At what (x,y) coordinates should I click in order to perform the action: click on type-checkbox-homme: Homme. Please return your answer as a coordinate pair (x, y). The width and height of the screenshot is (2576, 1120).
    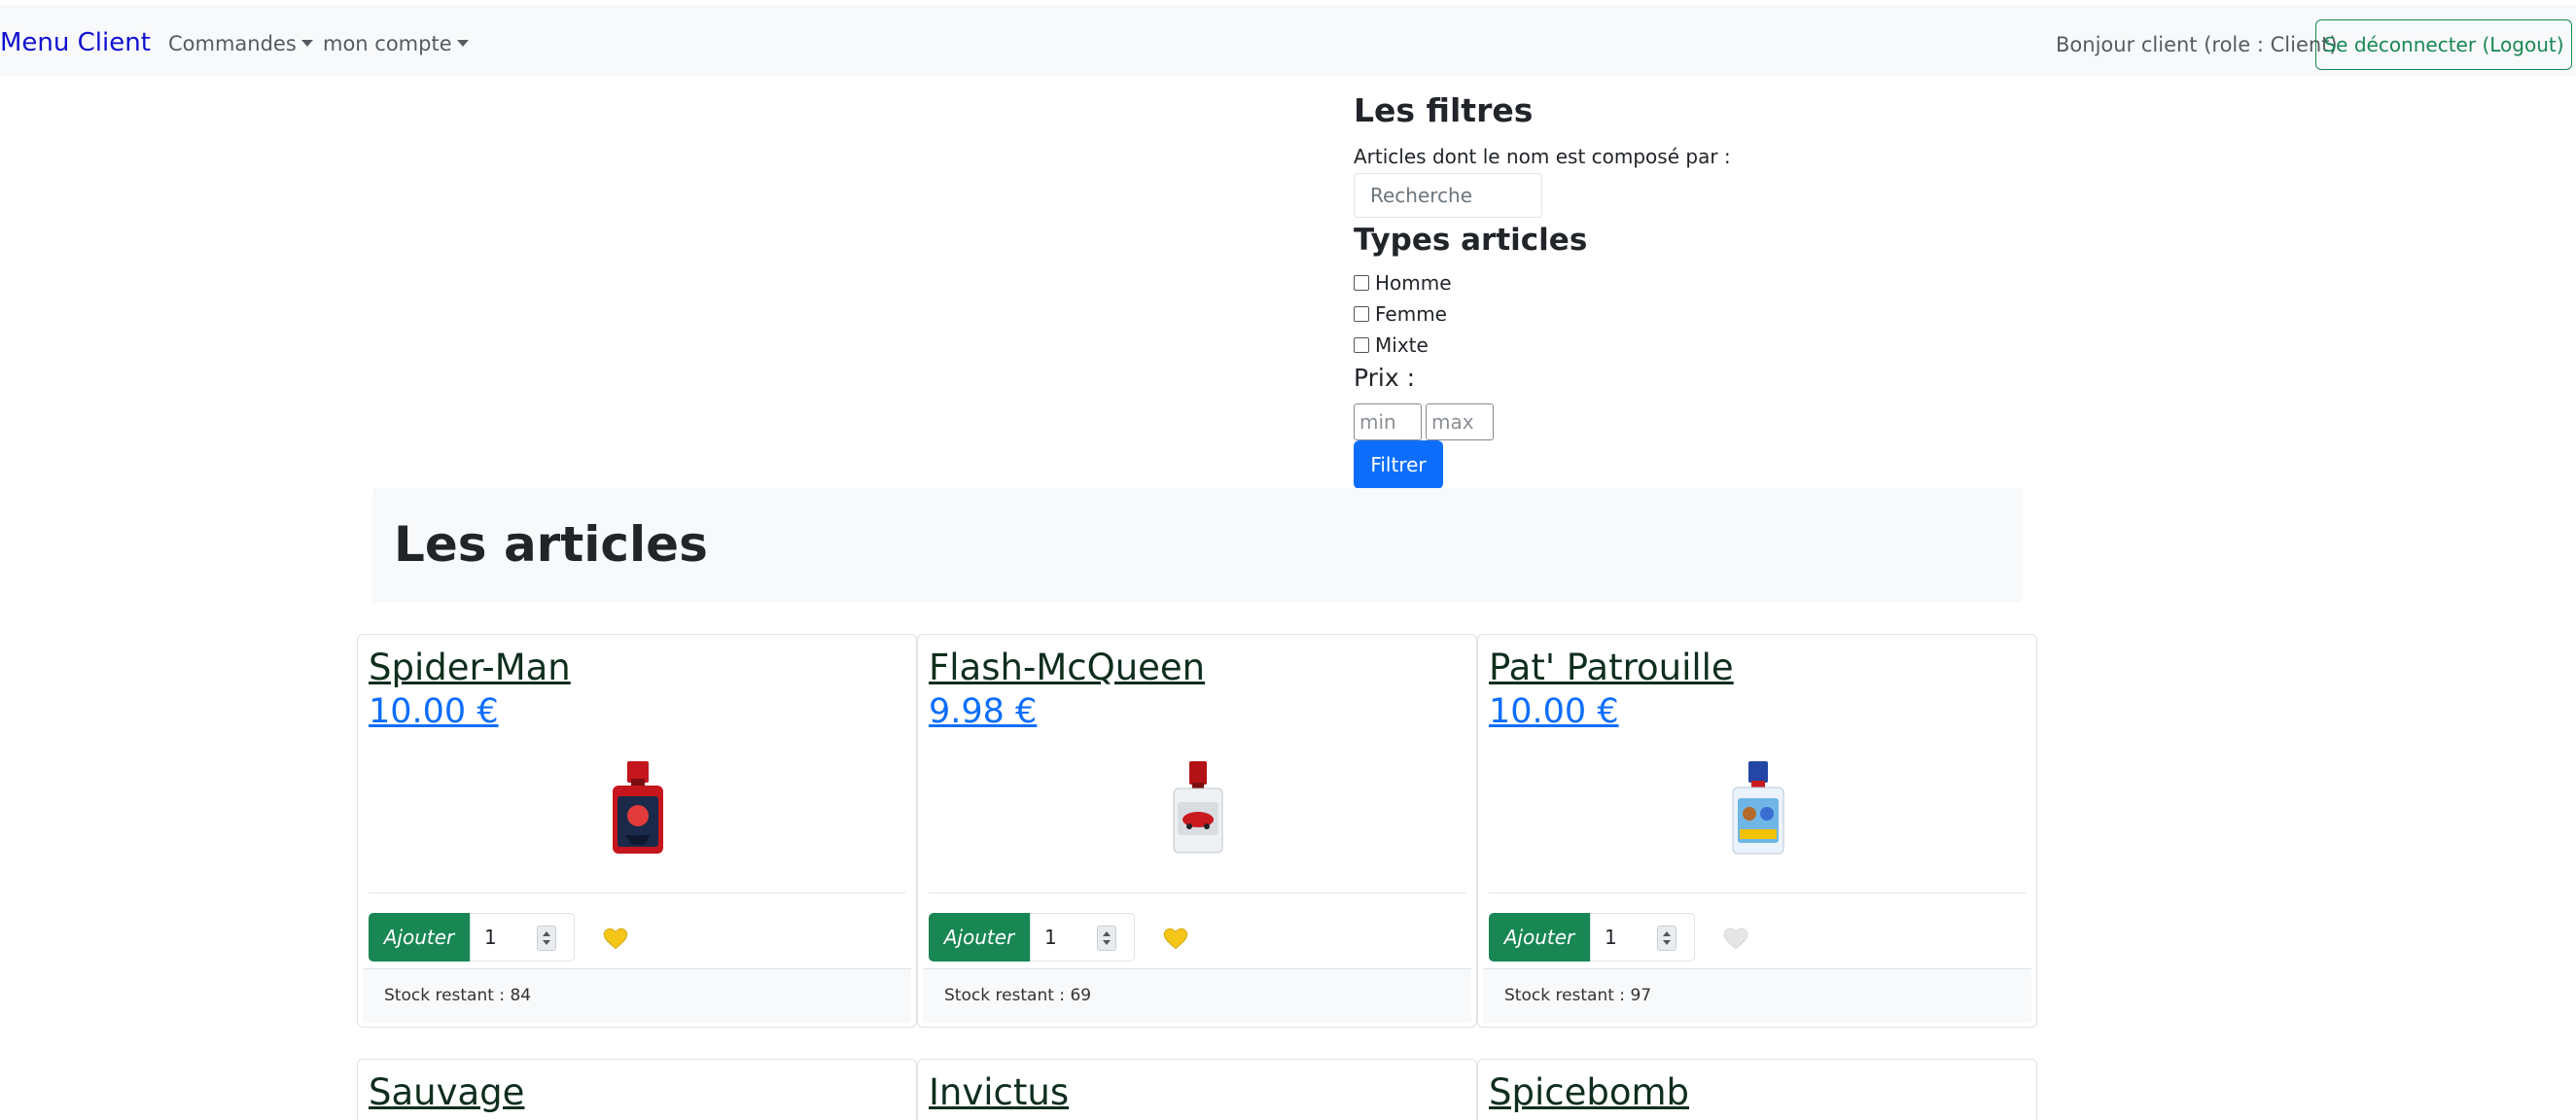
    Looking at the image, I should click on (1403, 283).